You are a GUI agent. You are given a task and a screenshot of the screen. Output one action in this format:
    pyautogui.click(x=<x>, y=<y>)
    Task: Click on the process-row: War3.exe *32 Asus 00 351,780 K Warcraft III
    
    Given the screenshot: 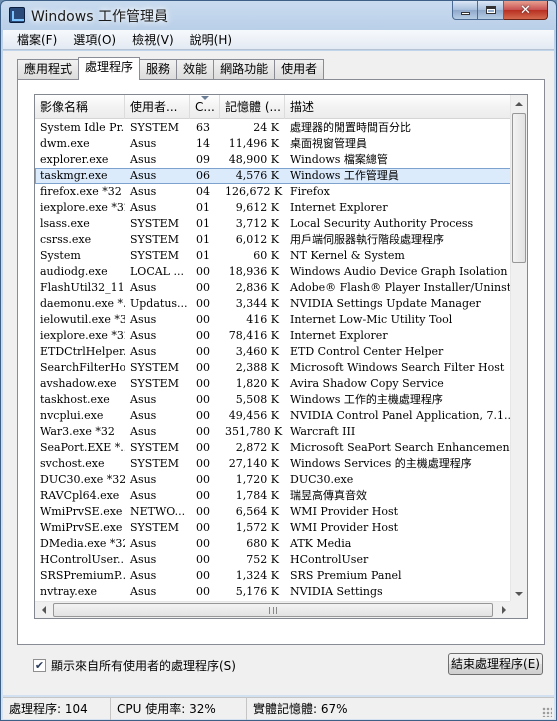 What is the action you would take?
    pyautogui.click(x=273, y=432)
    